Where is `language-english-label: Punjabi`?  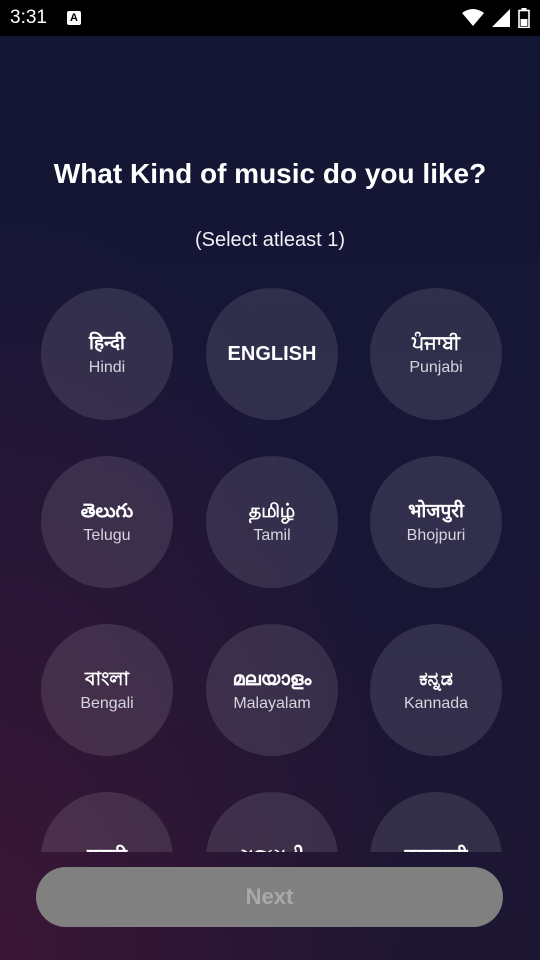
language-english-label: Punjabi is located at coordinates (436, 367).